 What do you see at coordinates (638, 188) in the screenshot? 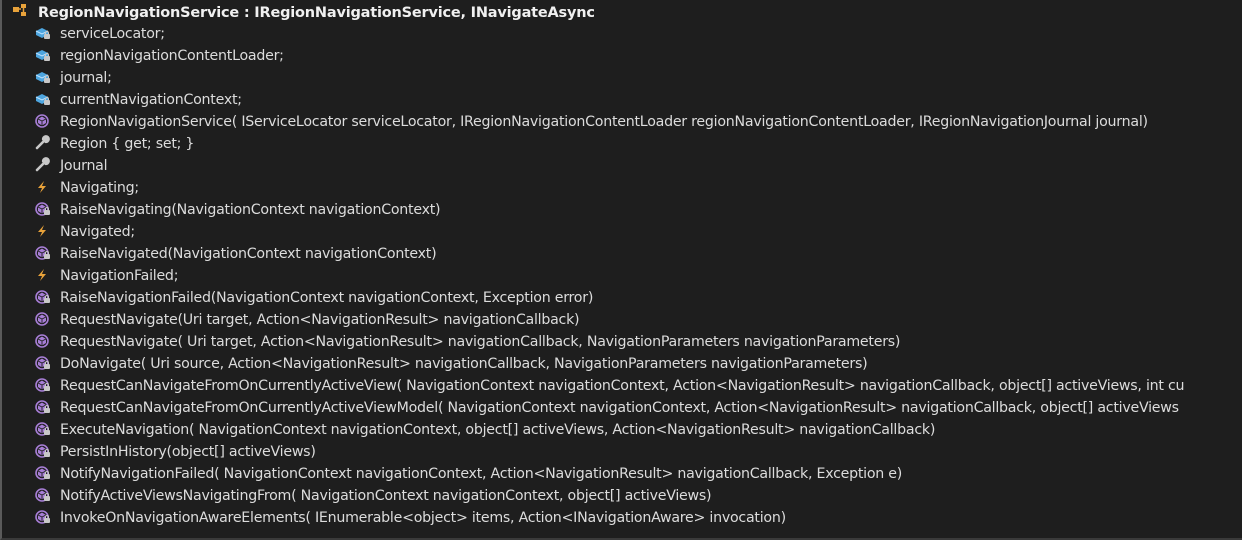
I see `member-item: Navigating;` at bounding box center [638, 188].